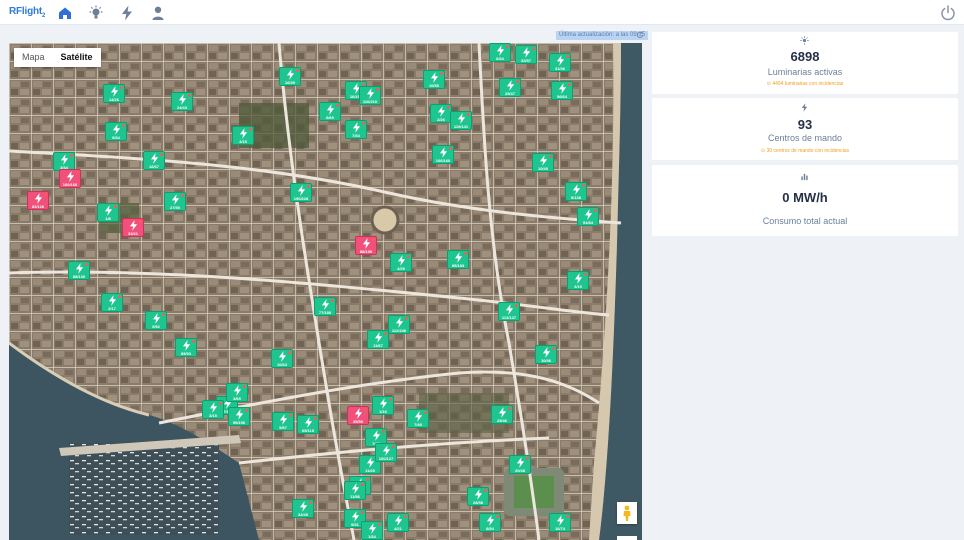 This screenshot has width=964, height=540. I want to click on map-marker: 9/34, so click(116, 131).